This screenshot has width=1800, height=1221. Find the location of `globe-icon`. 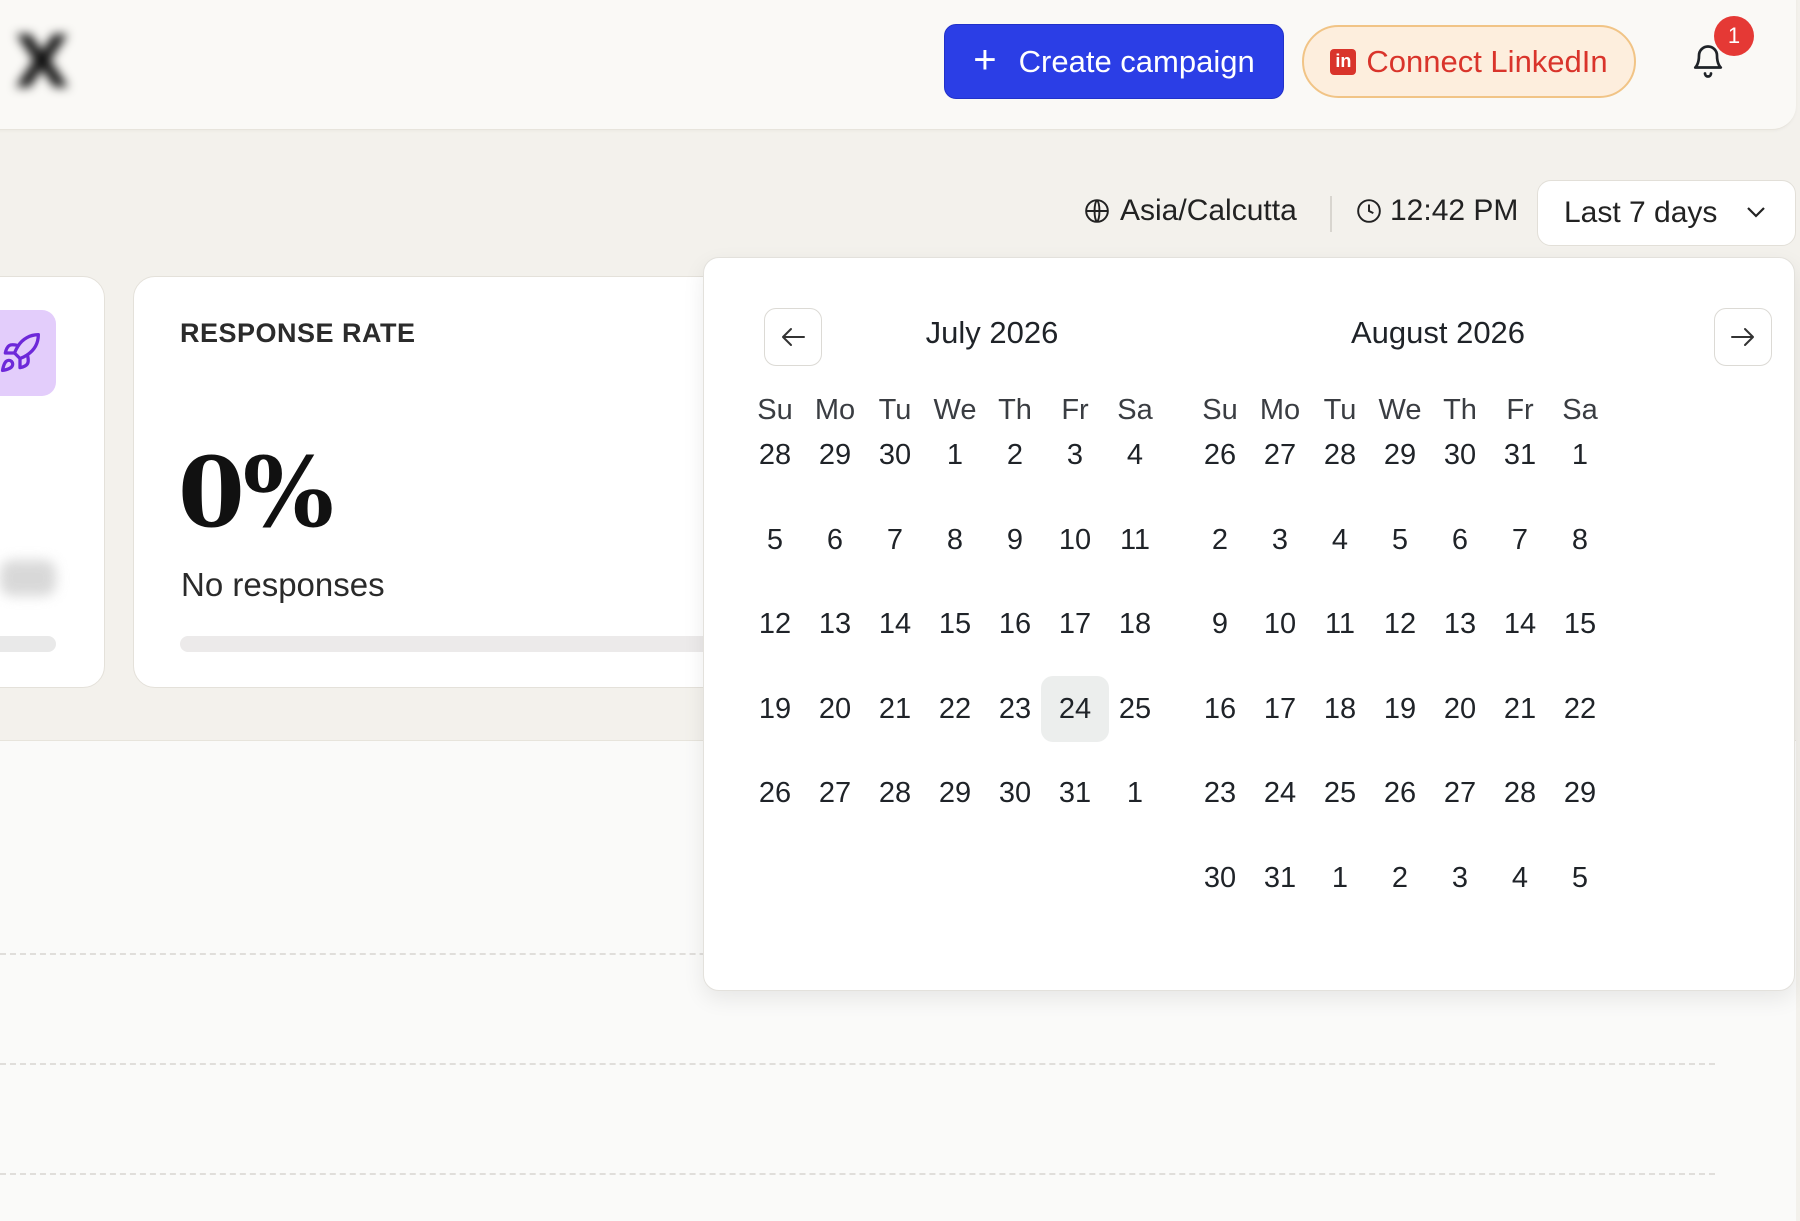

globe-icon is located at coordinates (1097, 211).